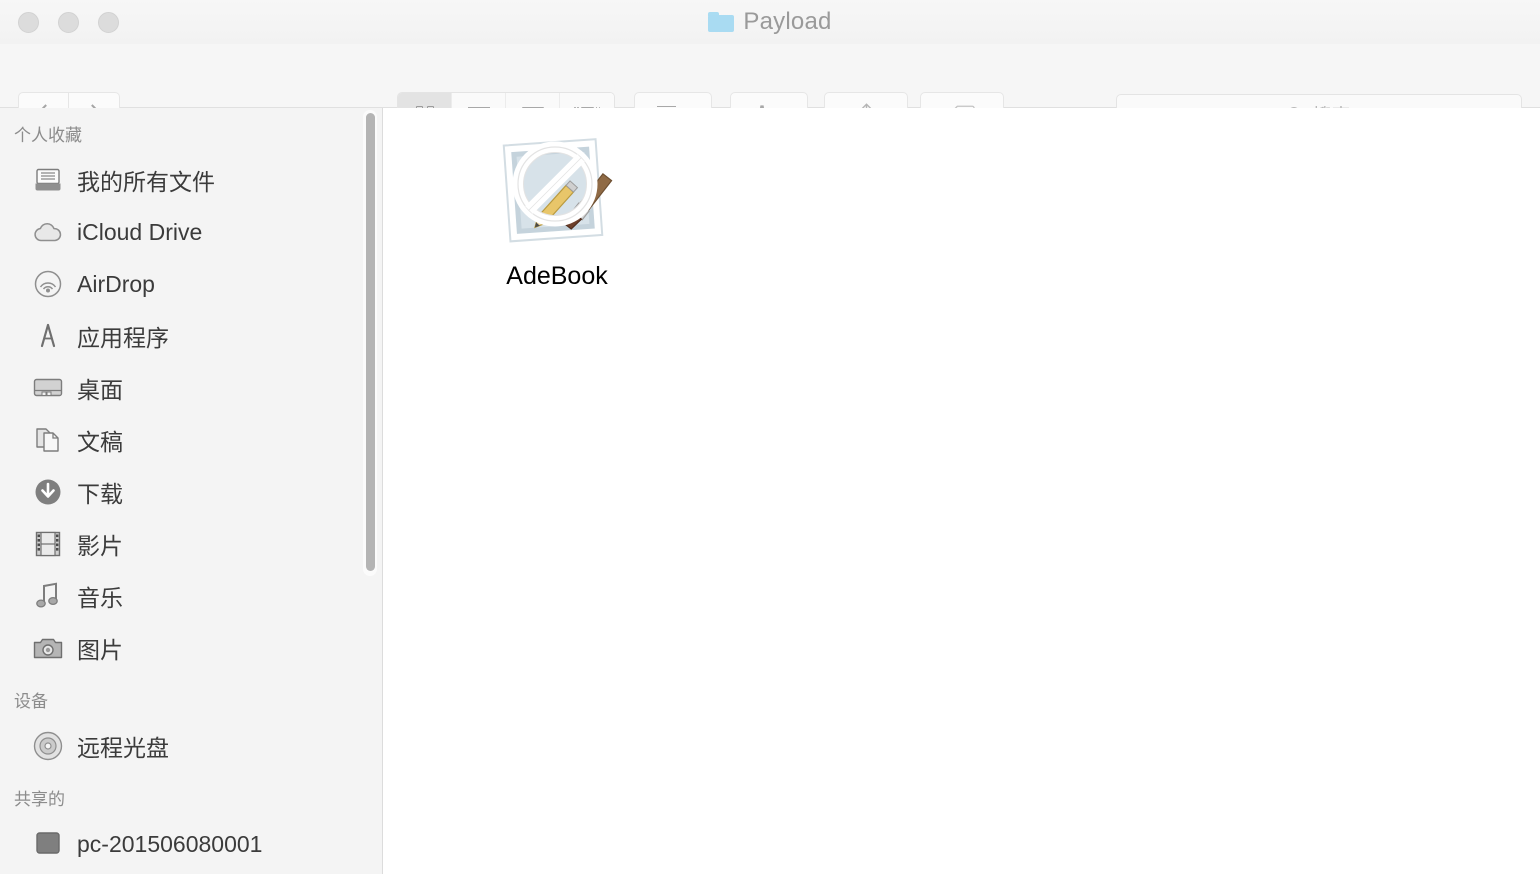 This screenshot has height=874, width=1540. I want to click on sidebar-item-pictures: 图片, so click(191, 648).